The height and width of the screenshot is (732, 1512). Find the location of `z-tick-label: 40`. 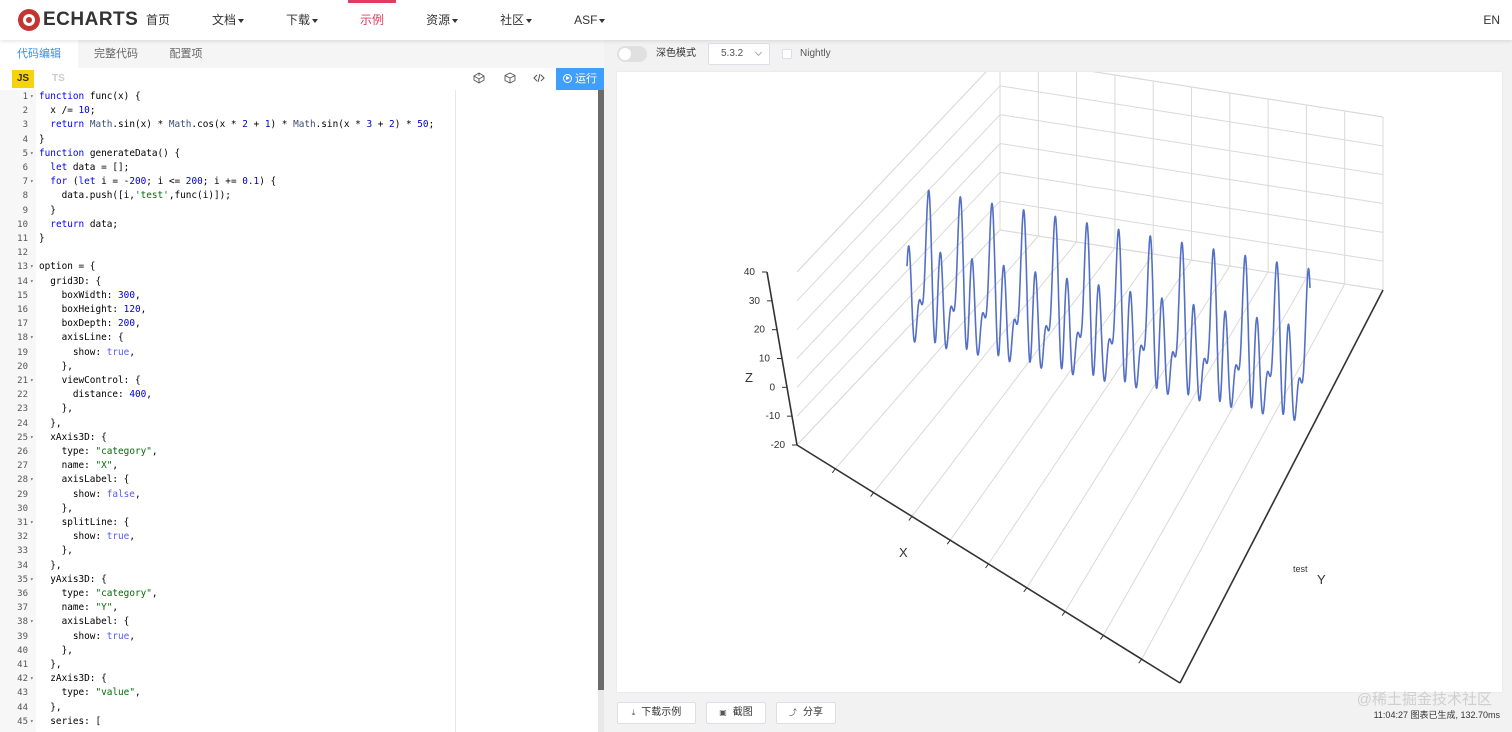

z-tick-label: 40 is located at coordinates (750, 272).